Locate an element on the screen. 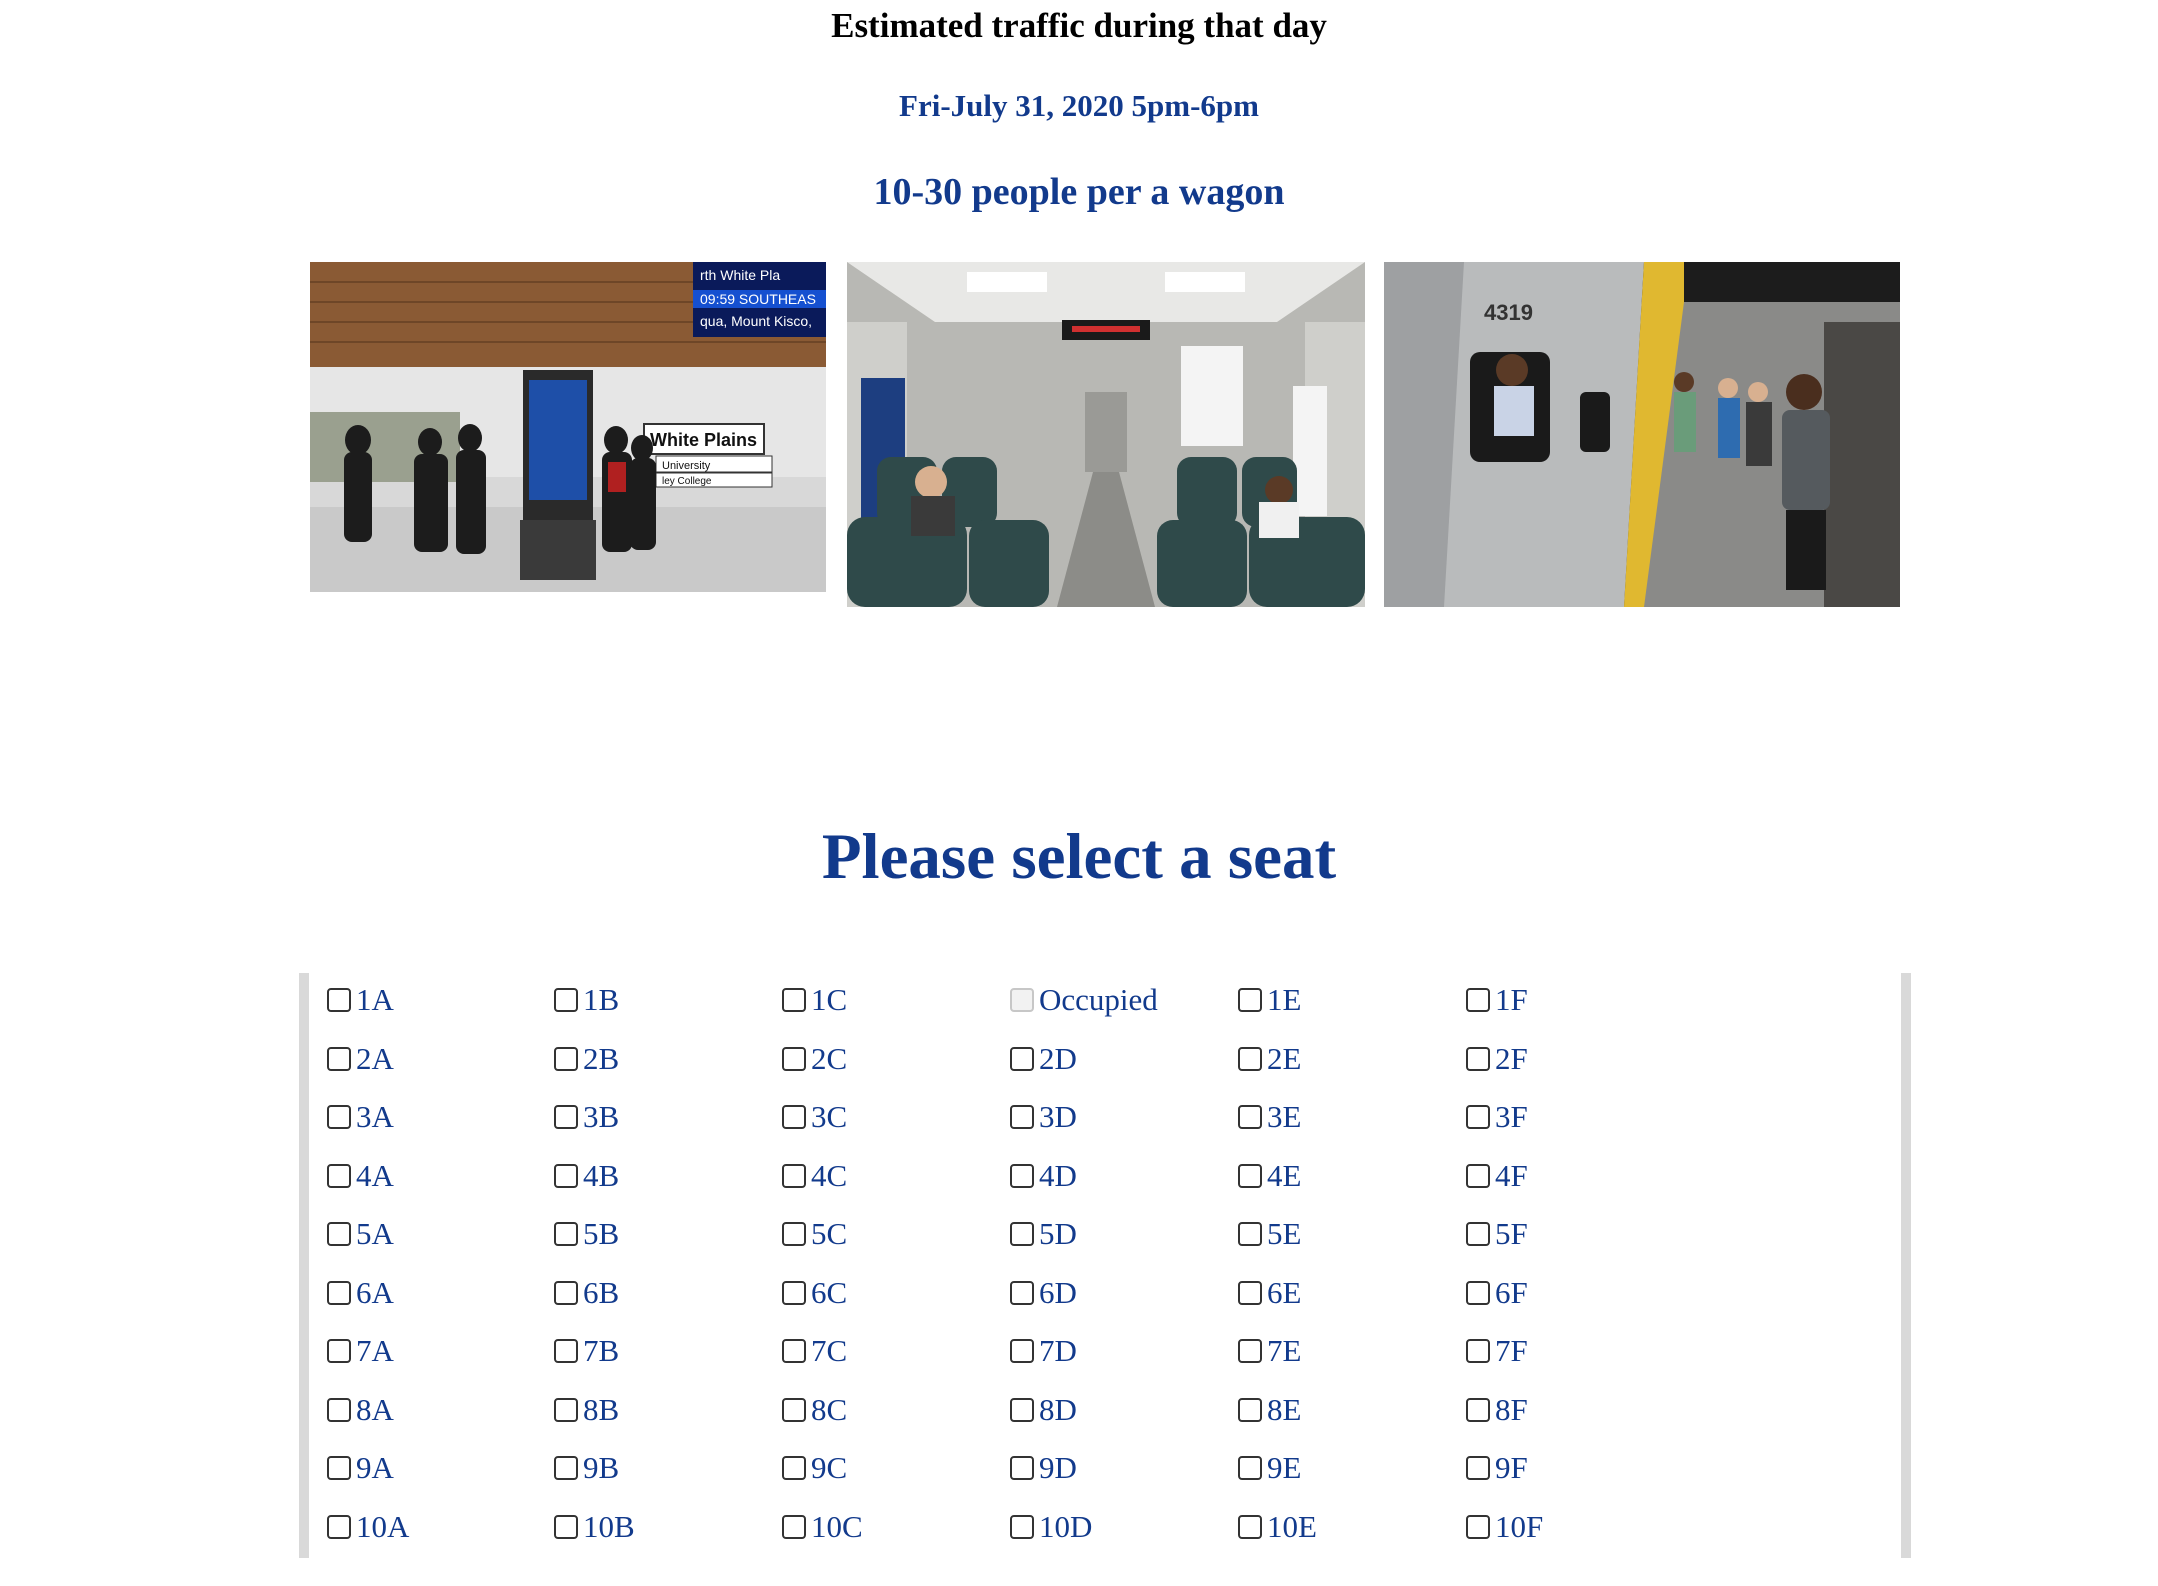 The height and width of the screenshot is (1586, 2158). seat-option: 3B is located at coordinates (586, 1117).